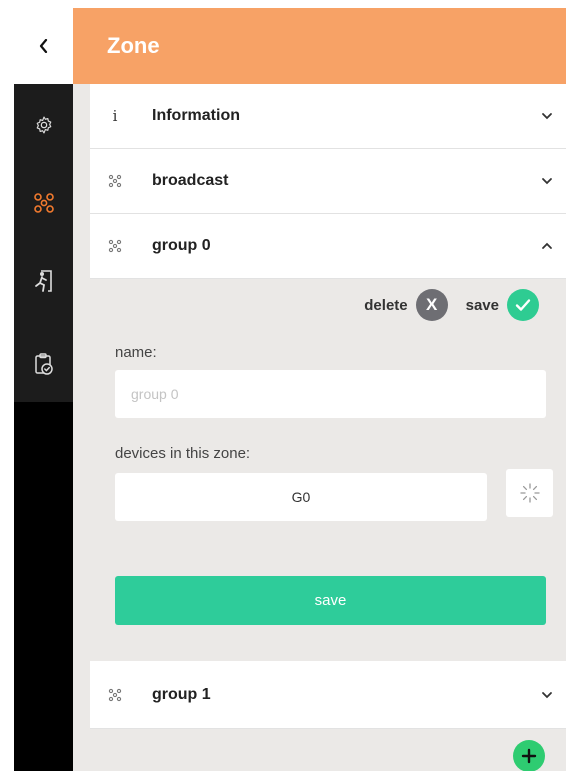 The height and width of the screenshot is (771, 566). What do you see at coordinates (328, 246) in the screenshot?
I see `accordion-group-0: group 0` at bounding box center [328, 246].